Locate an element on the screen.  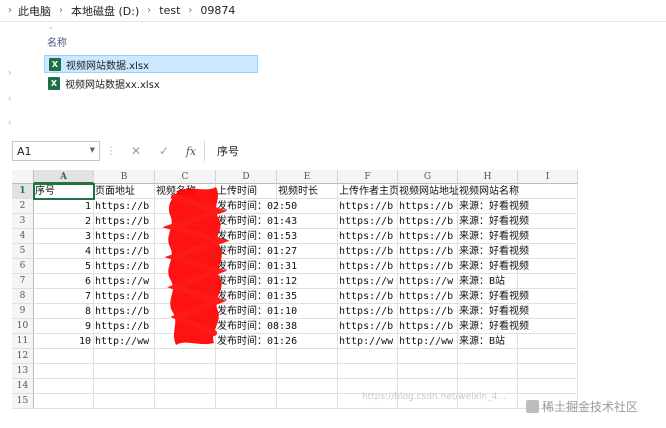
table-cell: 3 is located at coordinates (64, 236).